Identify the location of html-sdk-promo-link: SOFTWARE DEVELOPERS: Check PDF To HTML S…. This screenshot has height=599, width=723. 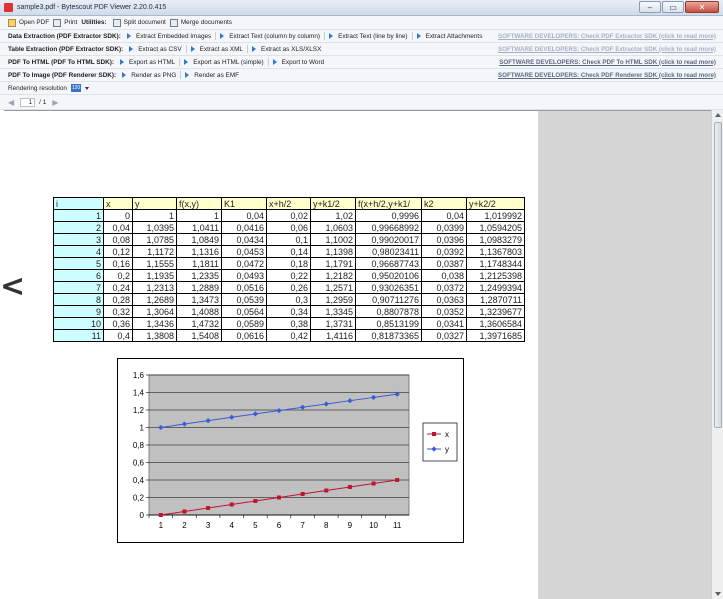
(607, 62).